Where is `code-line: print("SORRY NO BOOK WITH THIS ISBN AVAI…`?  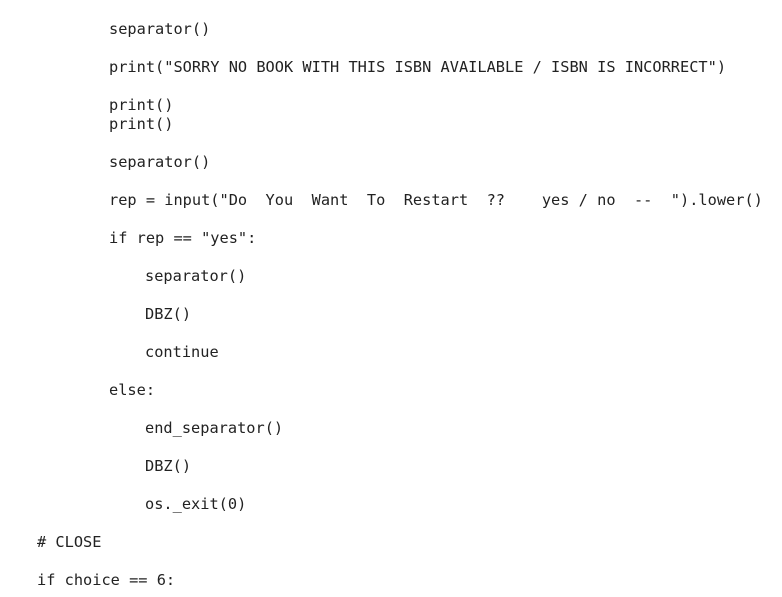
code-line: print("SORRY NO BOOK WITH THIS ISBN AVAI… is located at coordinates (418, 67).